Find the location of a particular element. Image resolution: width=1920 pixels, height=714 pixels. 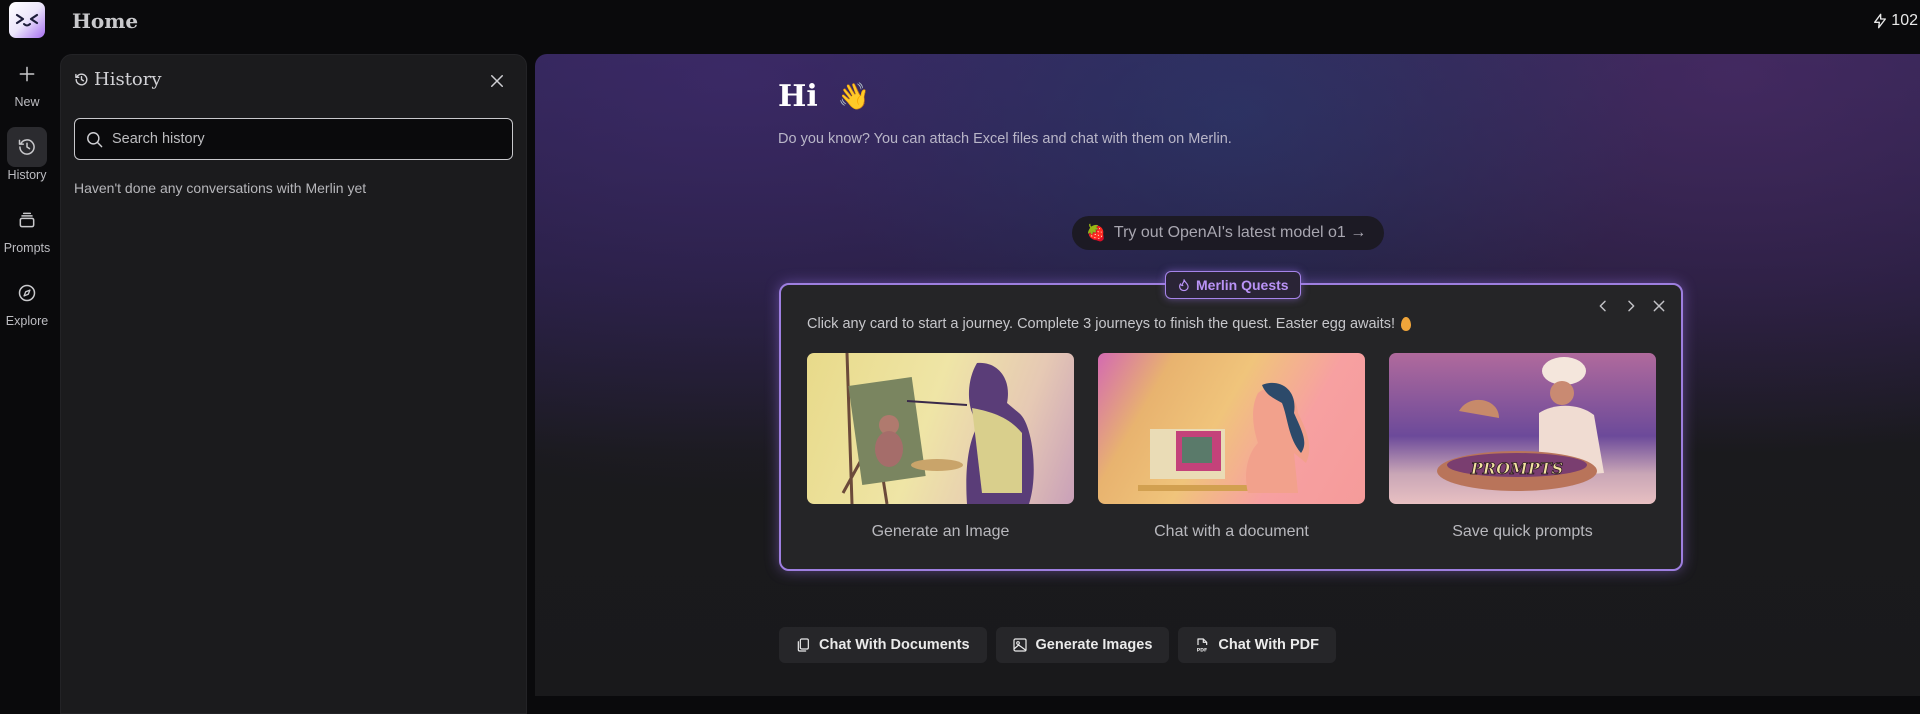

chevron-right-icon is located at coordinates (1631, 306).